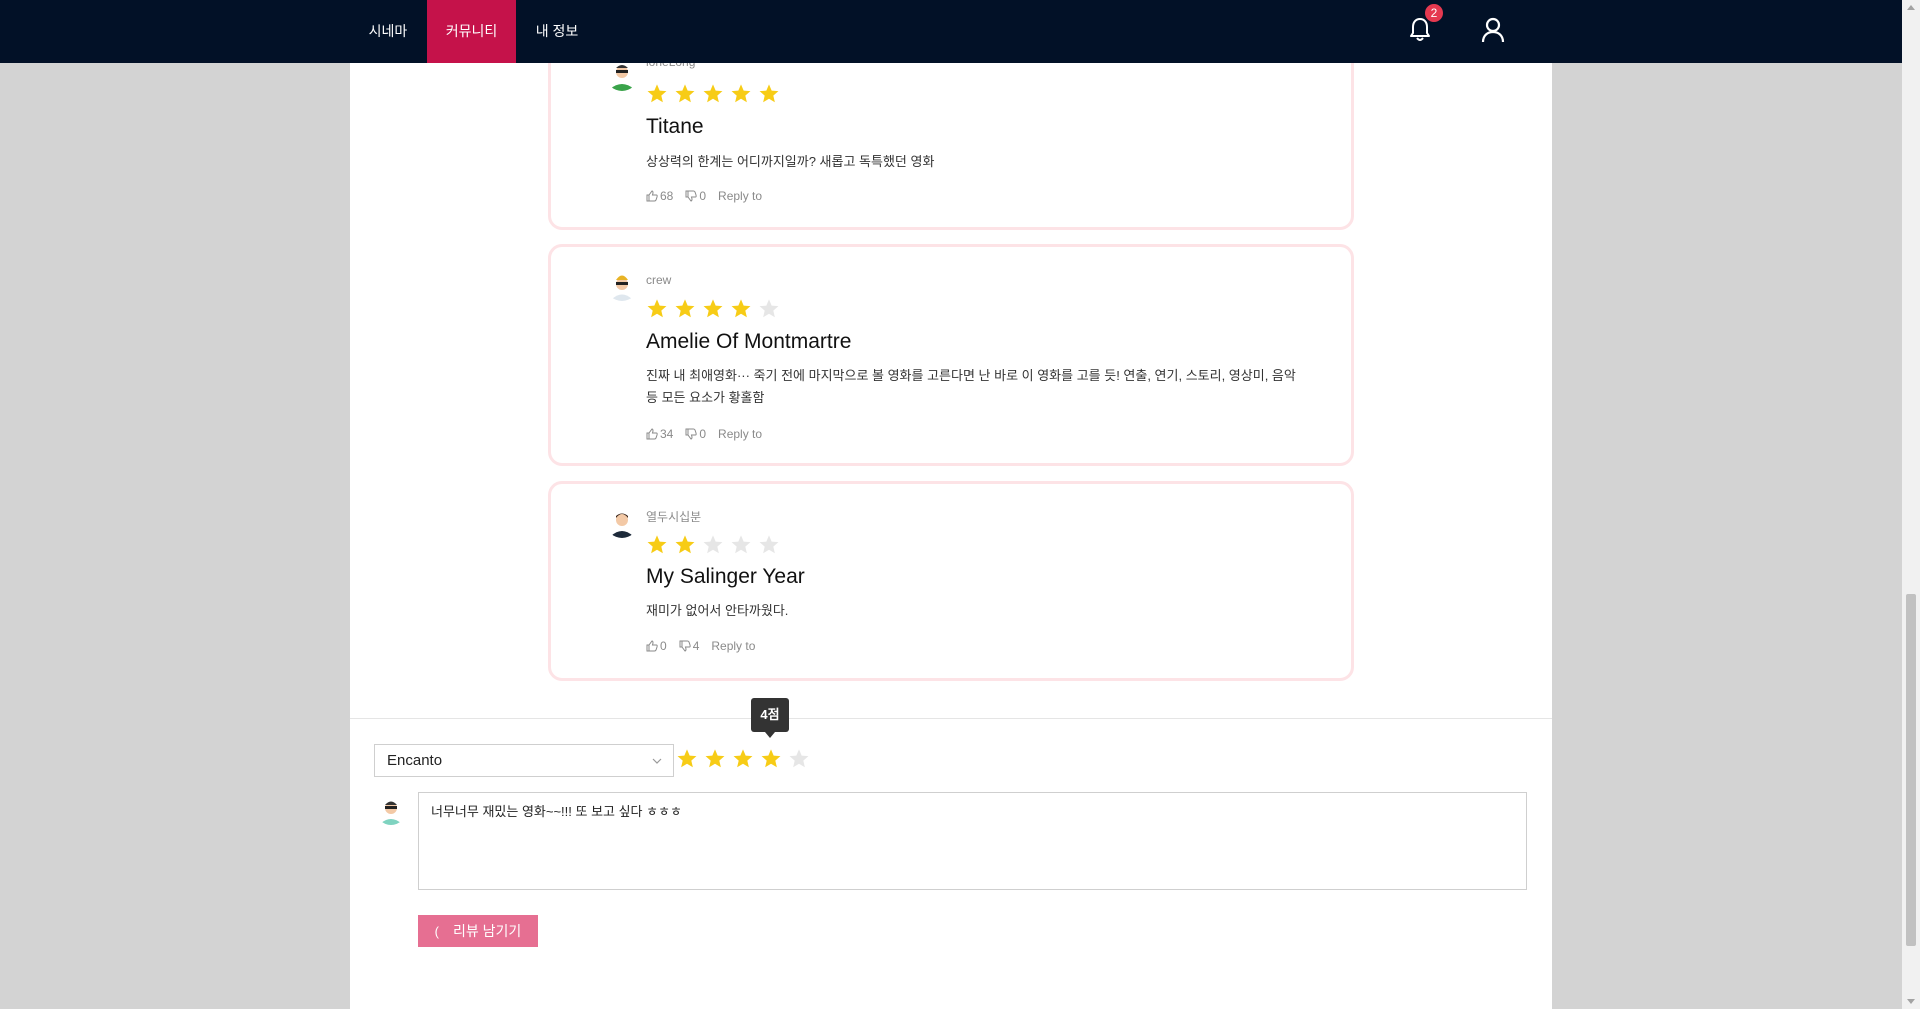  What do you see at coordinates (725, 577) in the screenshot?
I see `review-movie-title: My Salinger Year` at bounding box center [725, 577].